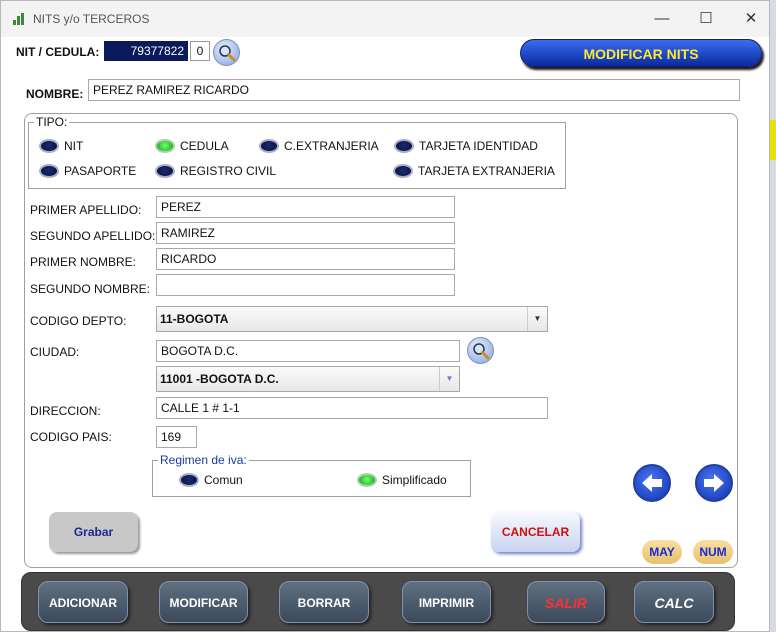 The height and width of the screenshot is (632, 776). What do you see at coordinates (305, 285) in the screenshot?
I see `segundo-nombre-input` at bounding box center [305, 285].